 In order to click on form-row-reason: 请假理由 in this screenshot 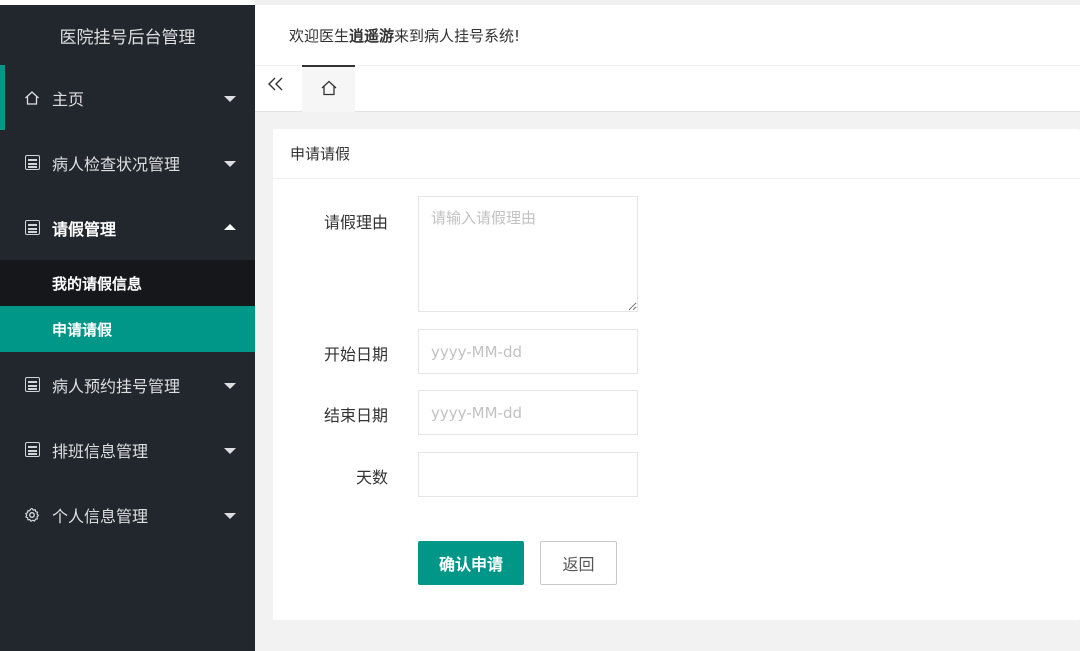, I will do `click(338, 221)`.